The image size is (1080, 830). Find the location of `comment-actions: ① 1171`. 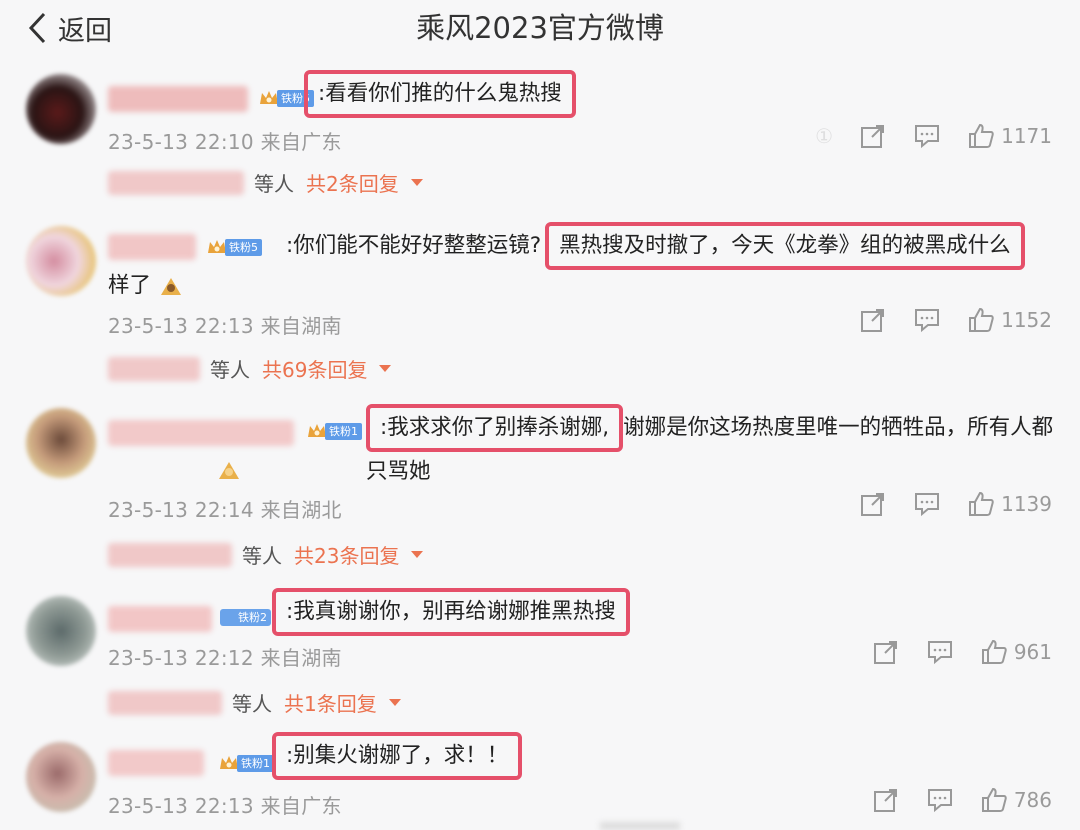

comment-actions: ① 1171 is located at coordinates (933, 136).